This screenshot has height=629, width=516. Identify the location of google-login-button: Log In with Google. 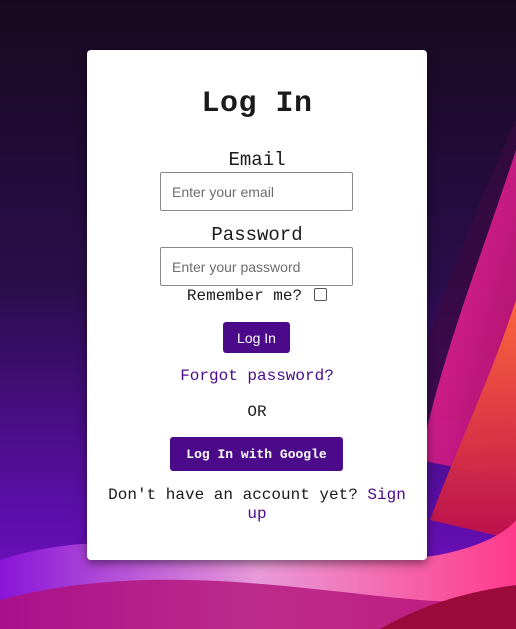
(256, 454).